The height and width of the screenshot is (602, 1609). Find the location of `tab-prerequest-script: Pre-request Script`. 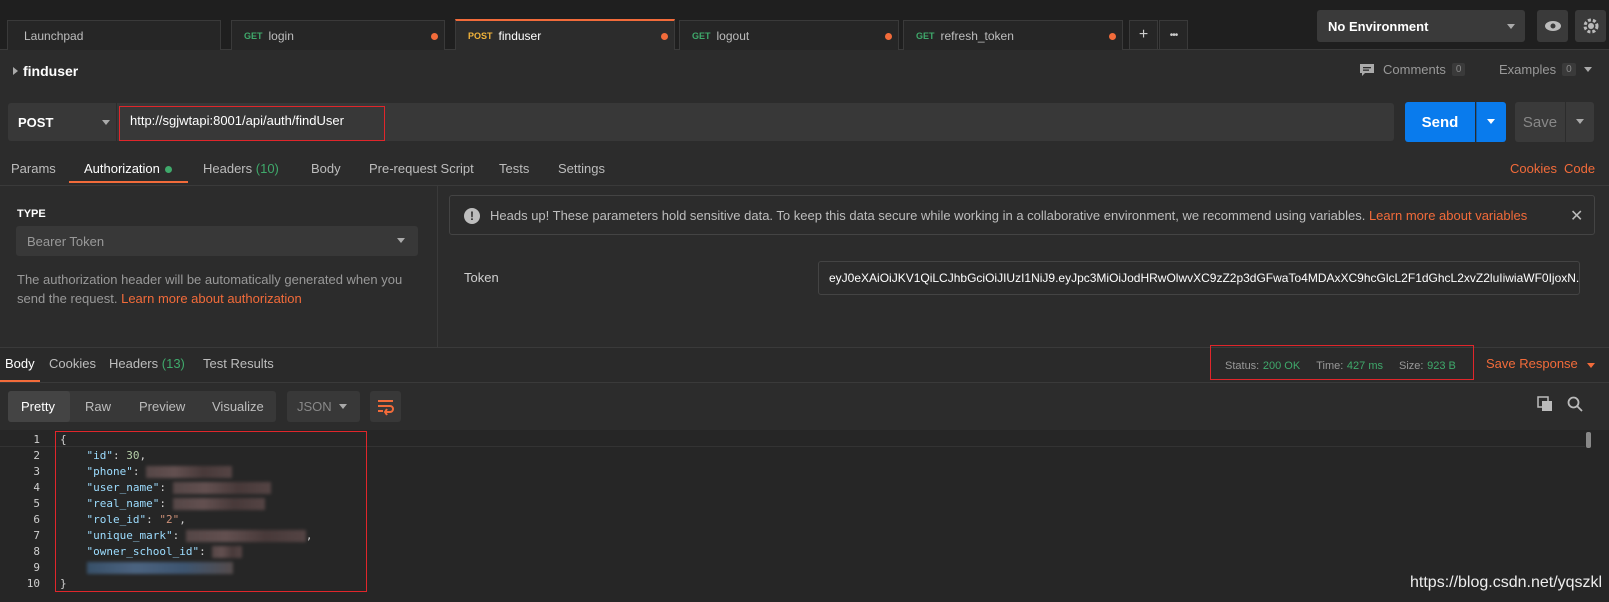

tab-prerequest-script: Pre-request Script is located at coordinates (421, 168).